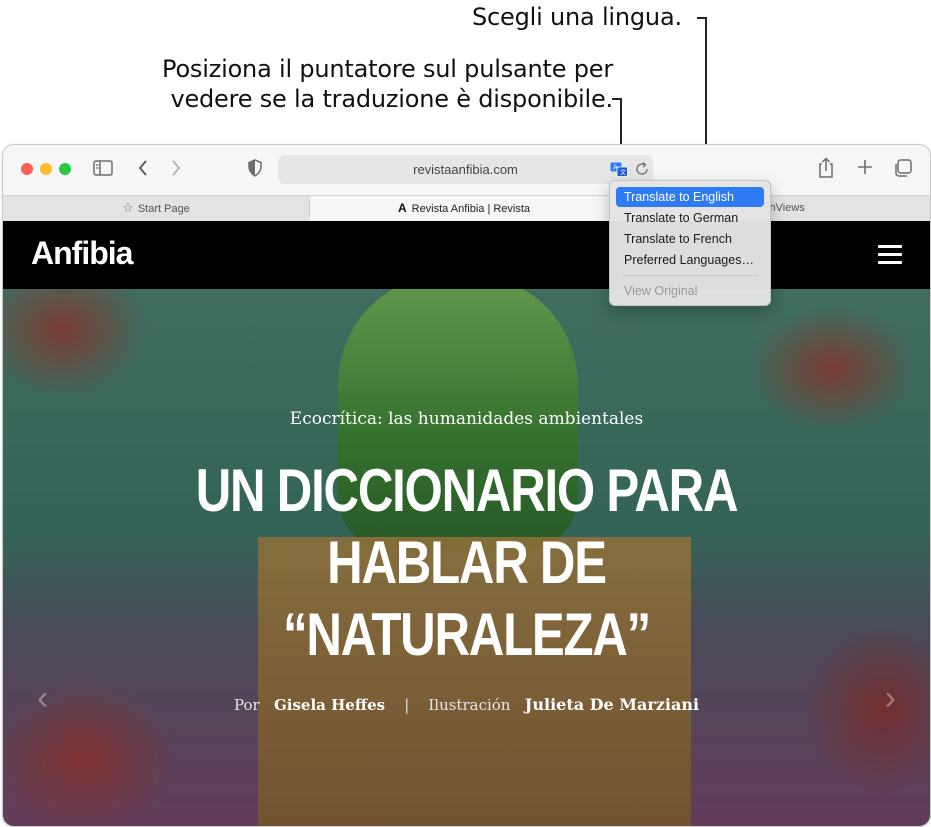  Describe the element at coordinates (246, 705) in the screenshot. I see `byline-por: Por` at that location.